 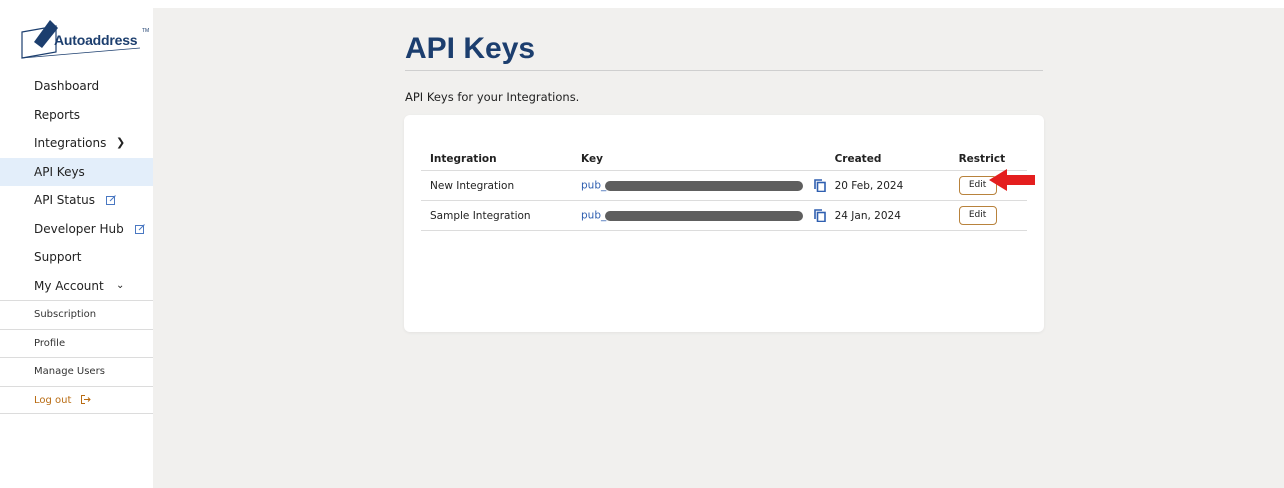 I want to click on sidebar-item-label: My Account, so click(x=69, y=285).